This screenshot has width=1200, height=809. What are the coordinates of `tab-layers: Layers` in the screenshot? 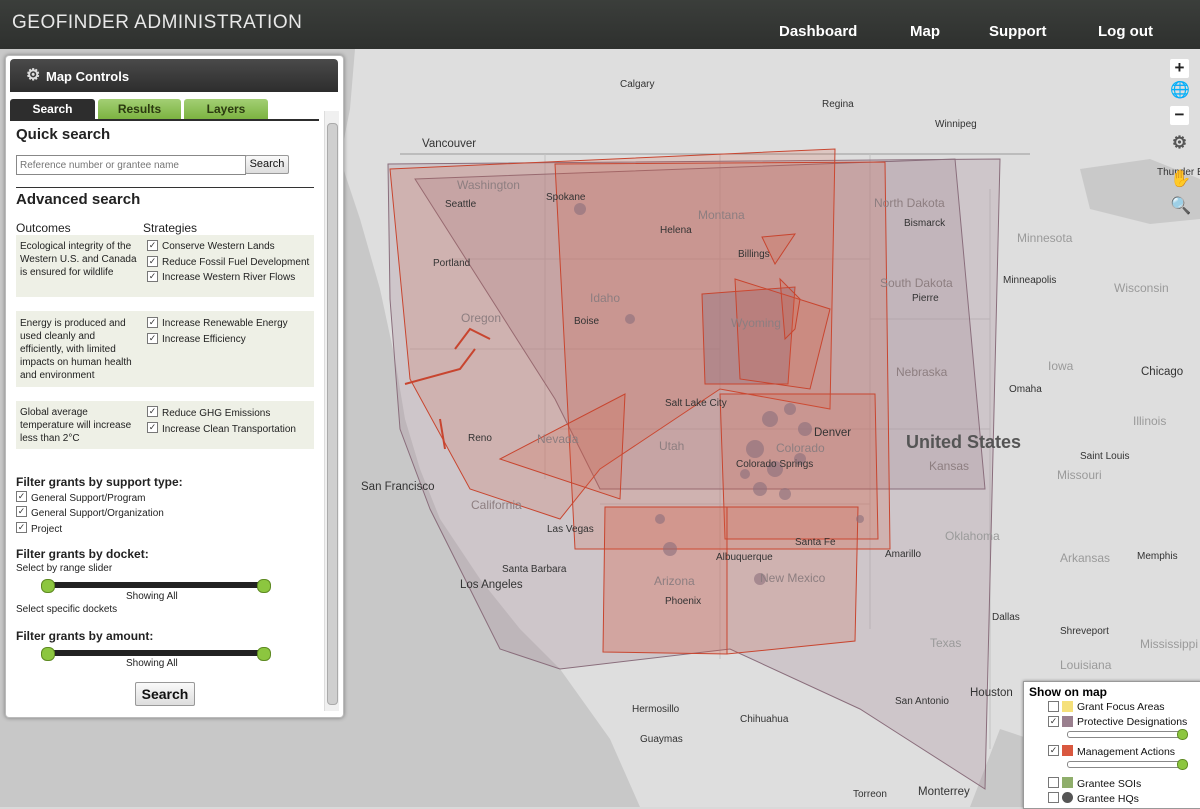 It's located at (226, 109).